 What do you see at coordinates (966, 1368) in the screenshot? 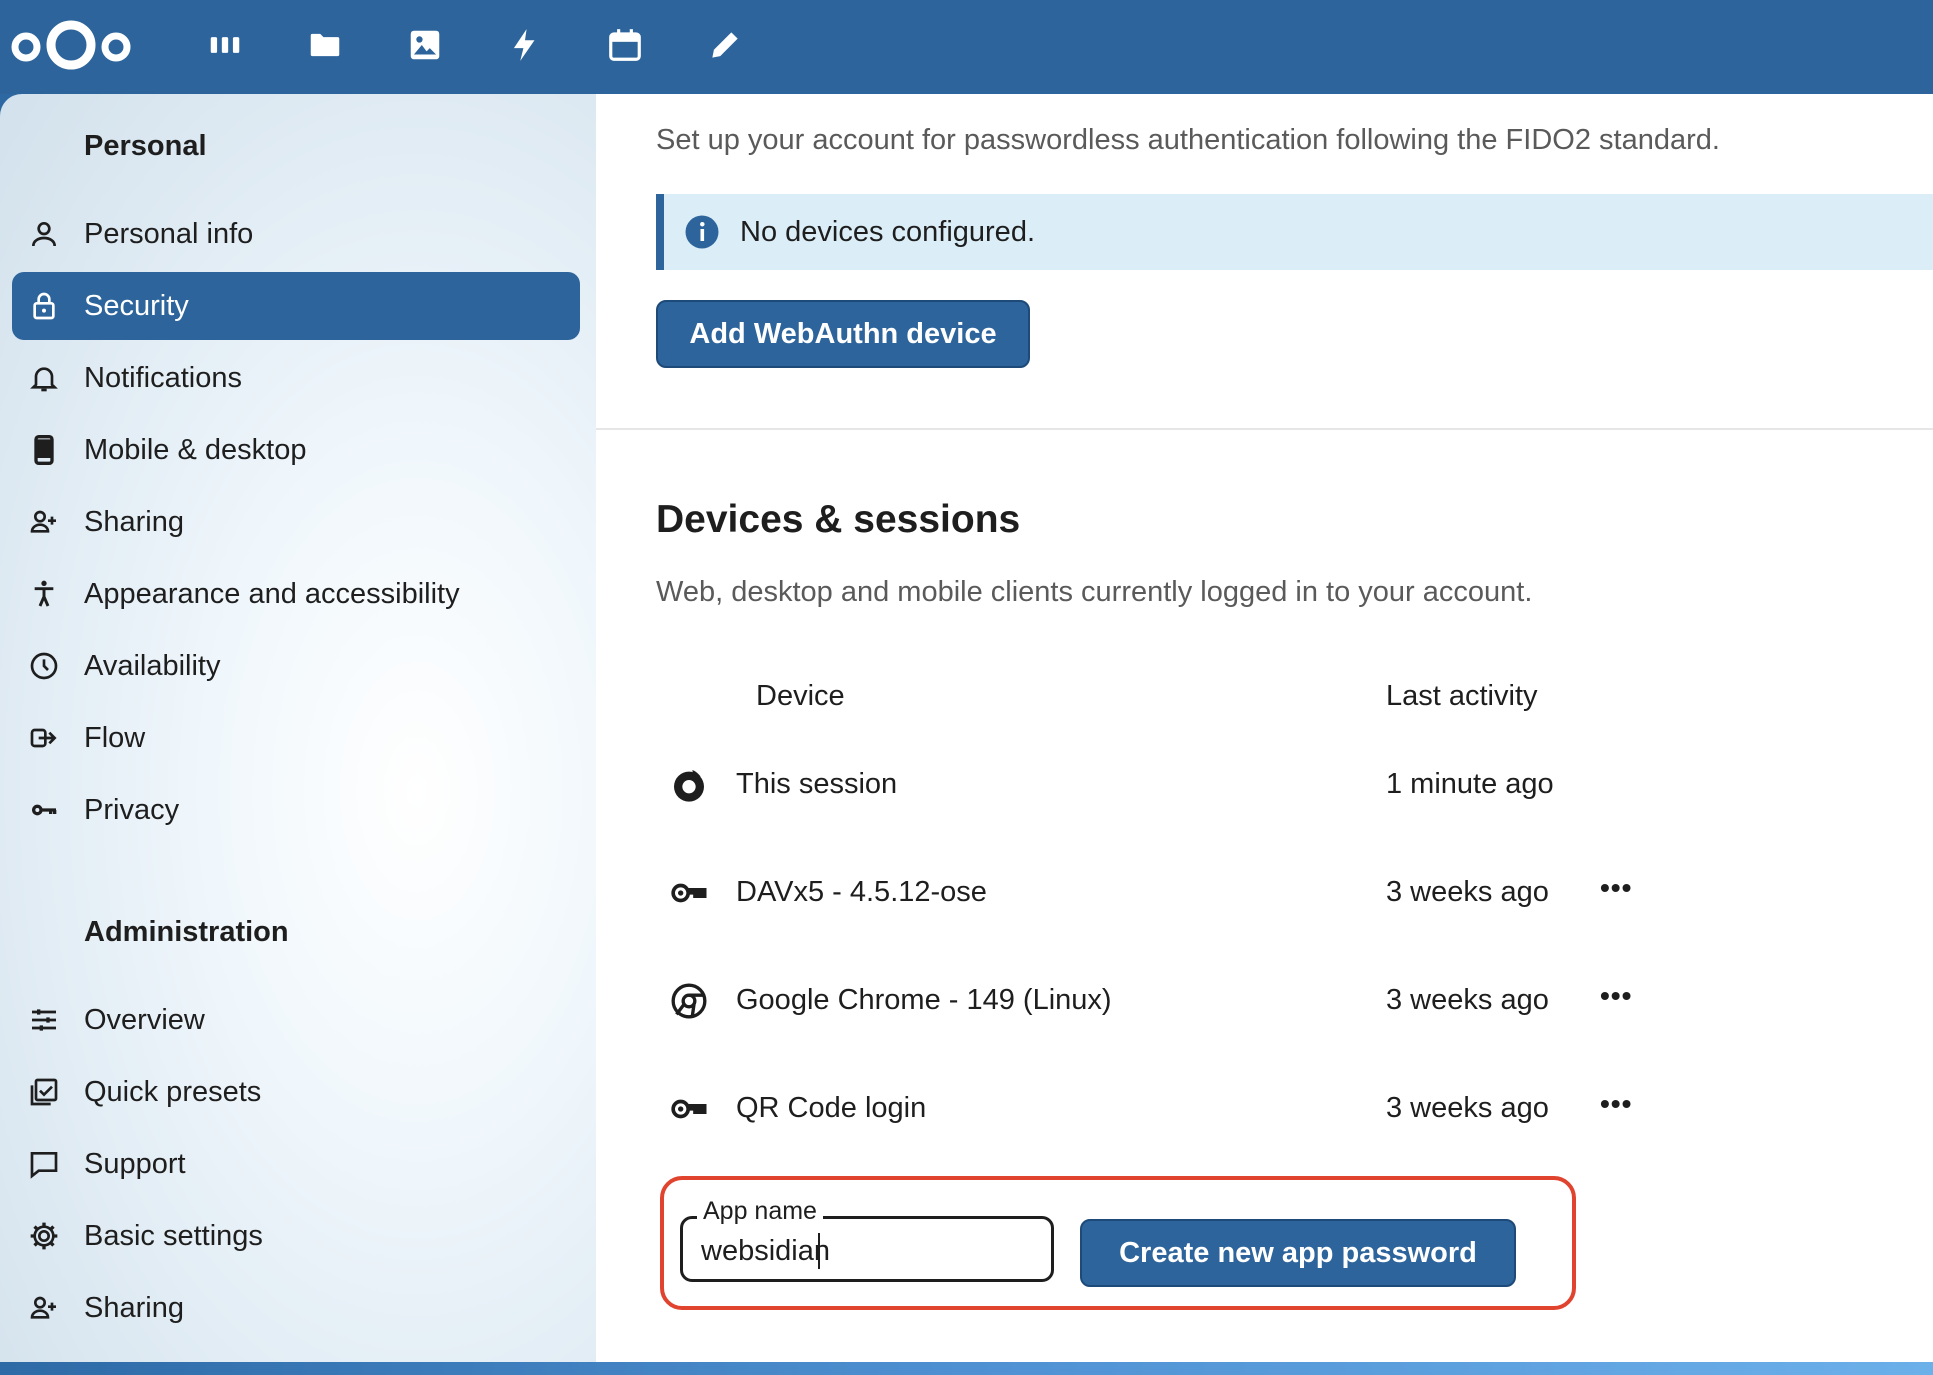
I see `bottom-background-strip` at bounding box center [966, 1368].